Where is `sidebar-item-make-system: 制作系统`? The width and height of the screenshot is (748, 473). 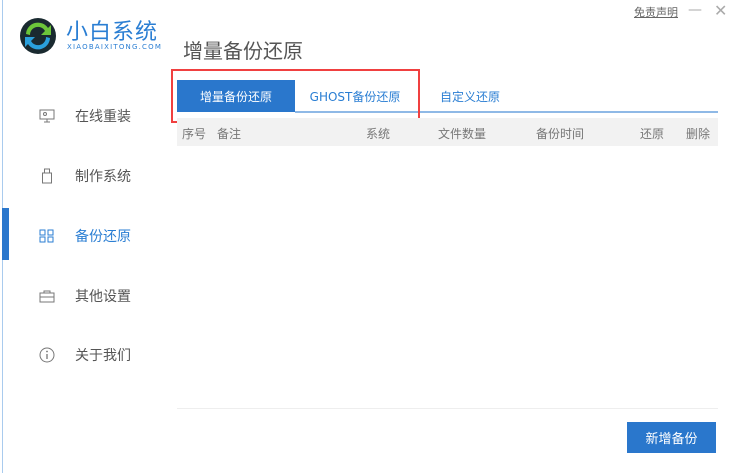 sidebar-item-make-system: 制作系统 is located at coordinates (85, 176).